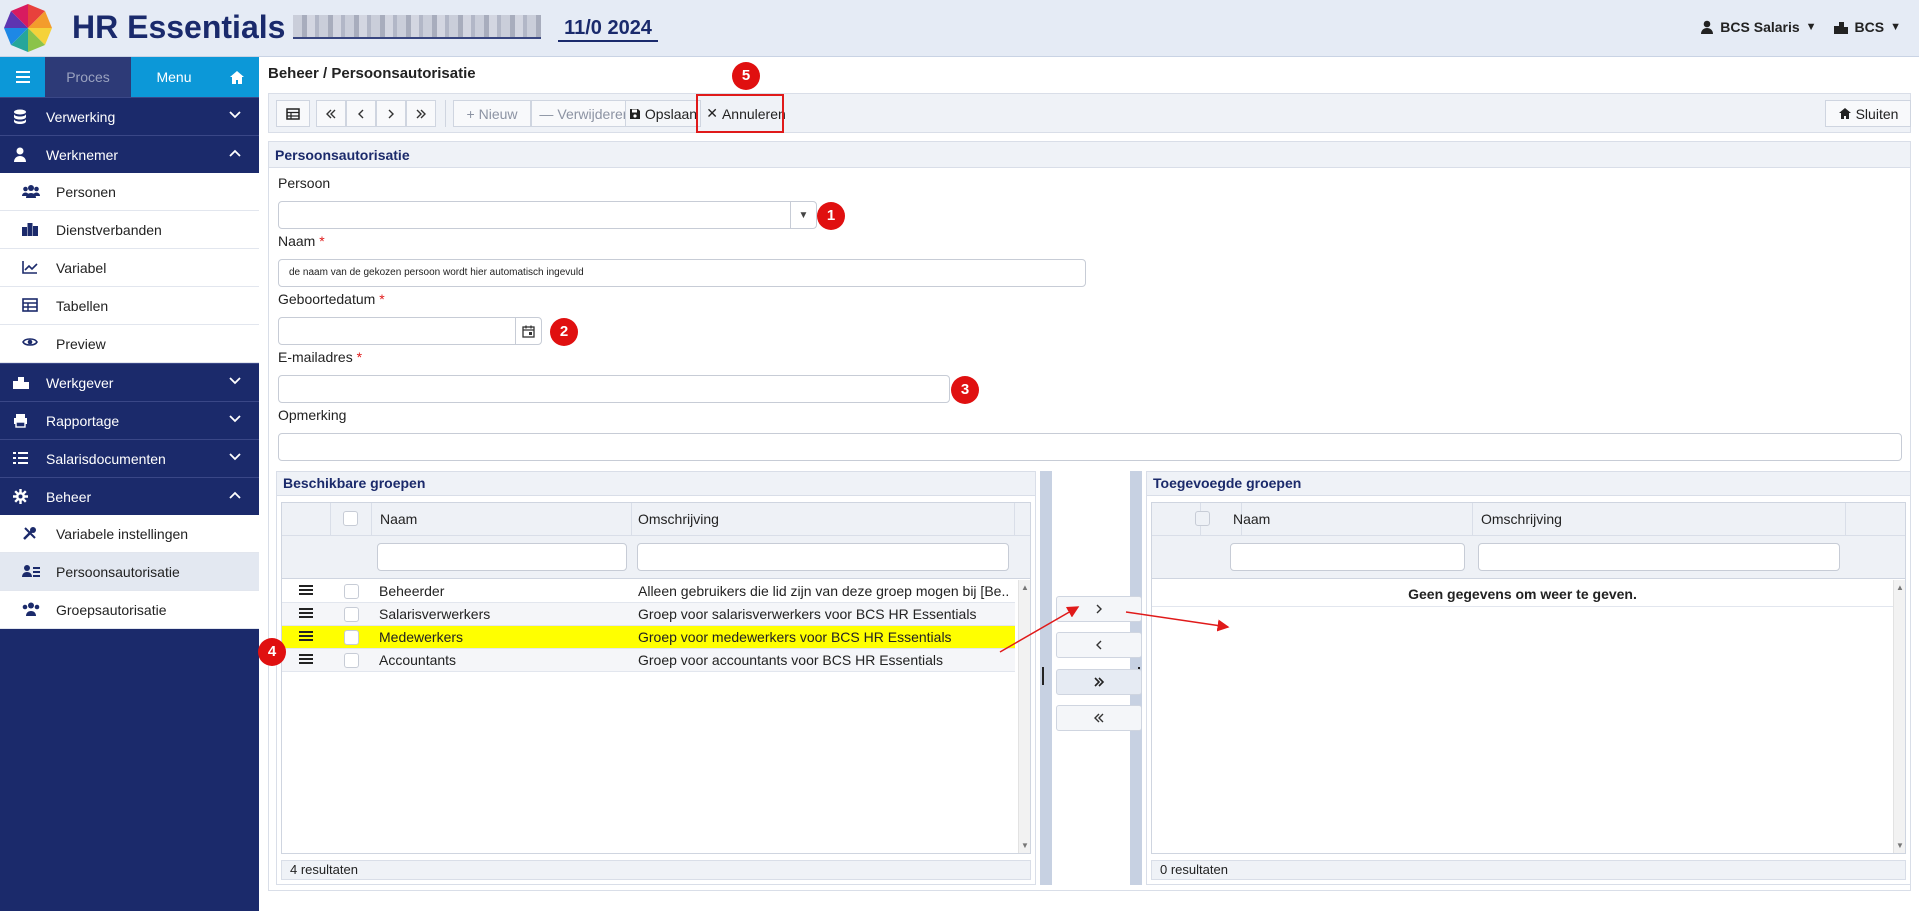 The height and width of the screenshot is (911, 1919). What do you see at coordinates (1099, 682) in the screenshot?
I see `add-all-button` at bounding box center [1099, 682].